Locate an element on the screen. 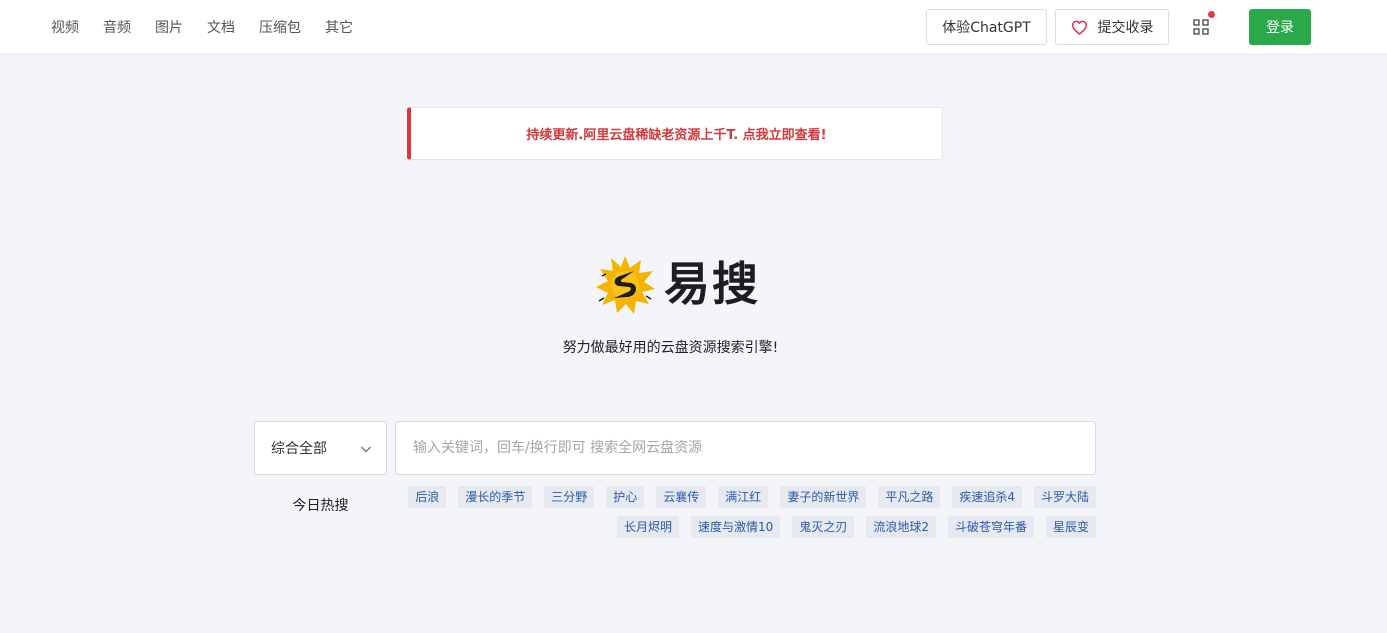 This screenshot has height=633, width=1387. nav-item-document: 文档 is located at coordinates (221, 27).